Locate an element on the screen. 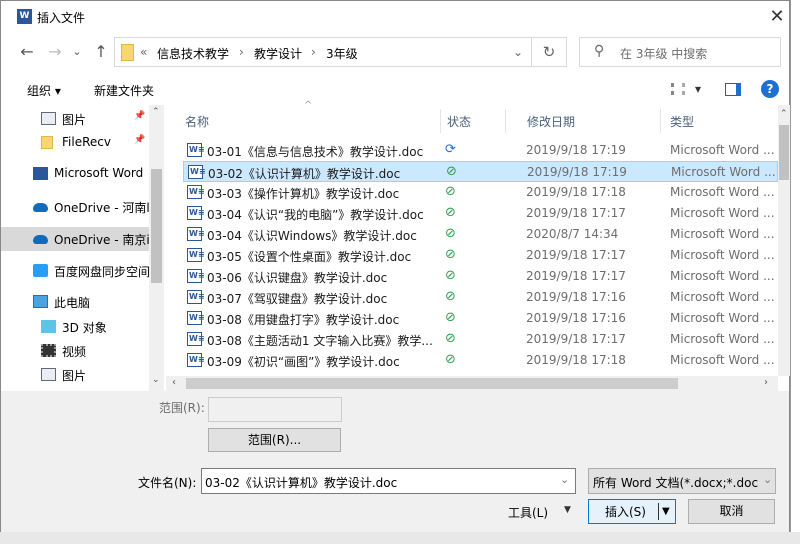  sidebar-item-label: OneDrive - 南京i is located at coordinates (101, 240).